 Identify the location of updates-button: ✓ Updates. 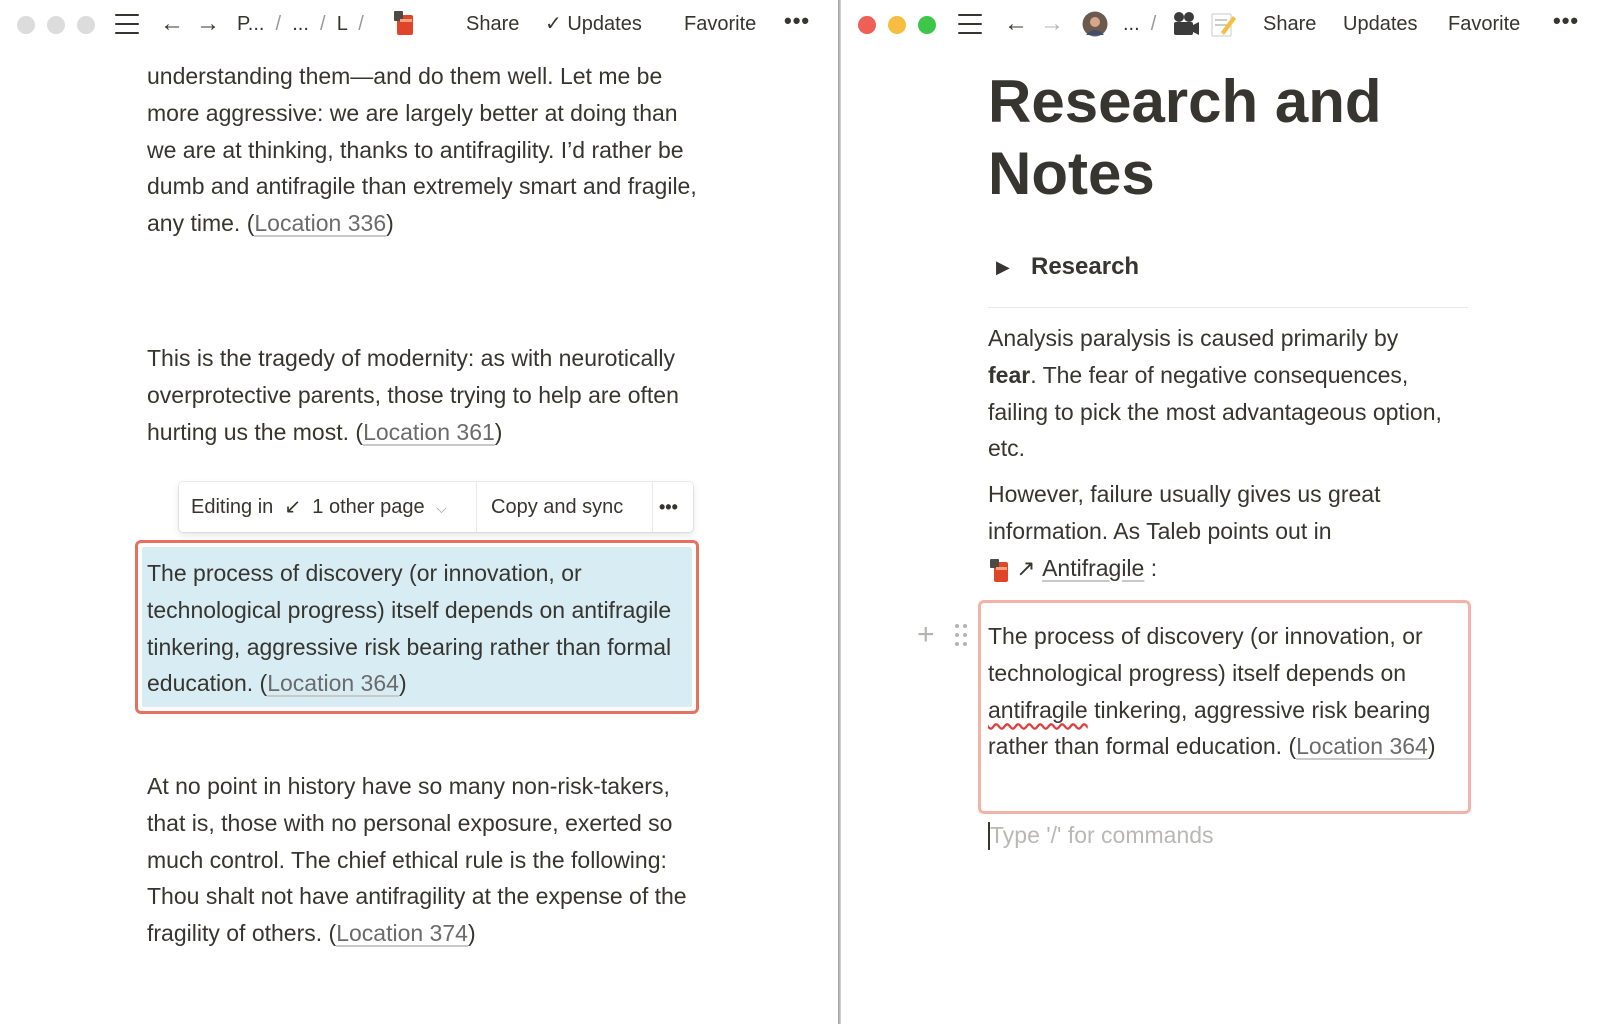
(593, 24).